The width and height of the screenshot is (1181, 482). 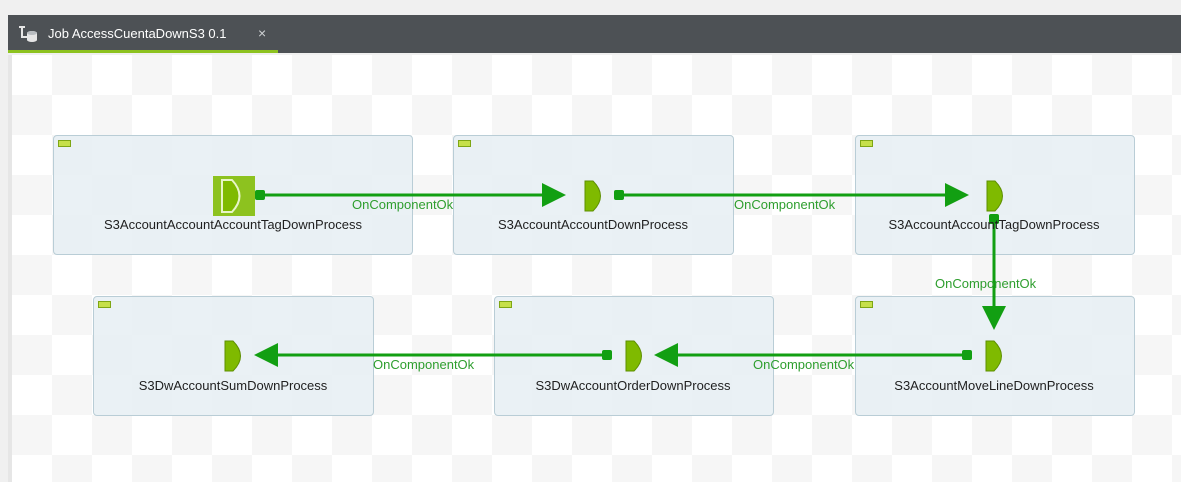 What do you see at coordinates (233, 224) in the screenshot?
I see `component-label: S3AccountAccountAccountTagDownProcess` at bounding box center [233, 224].